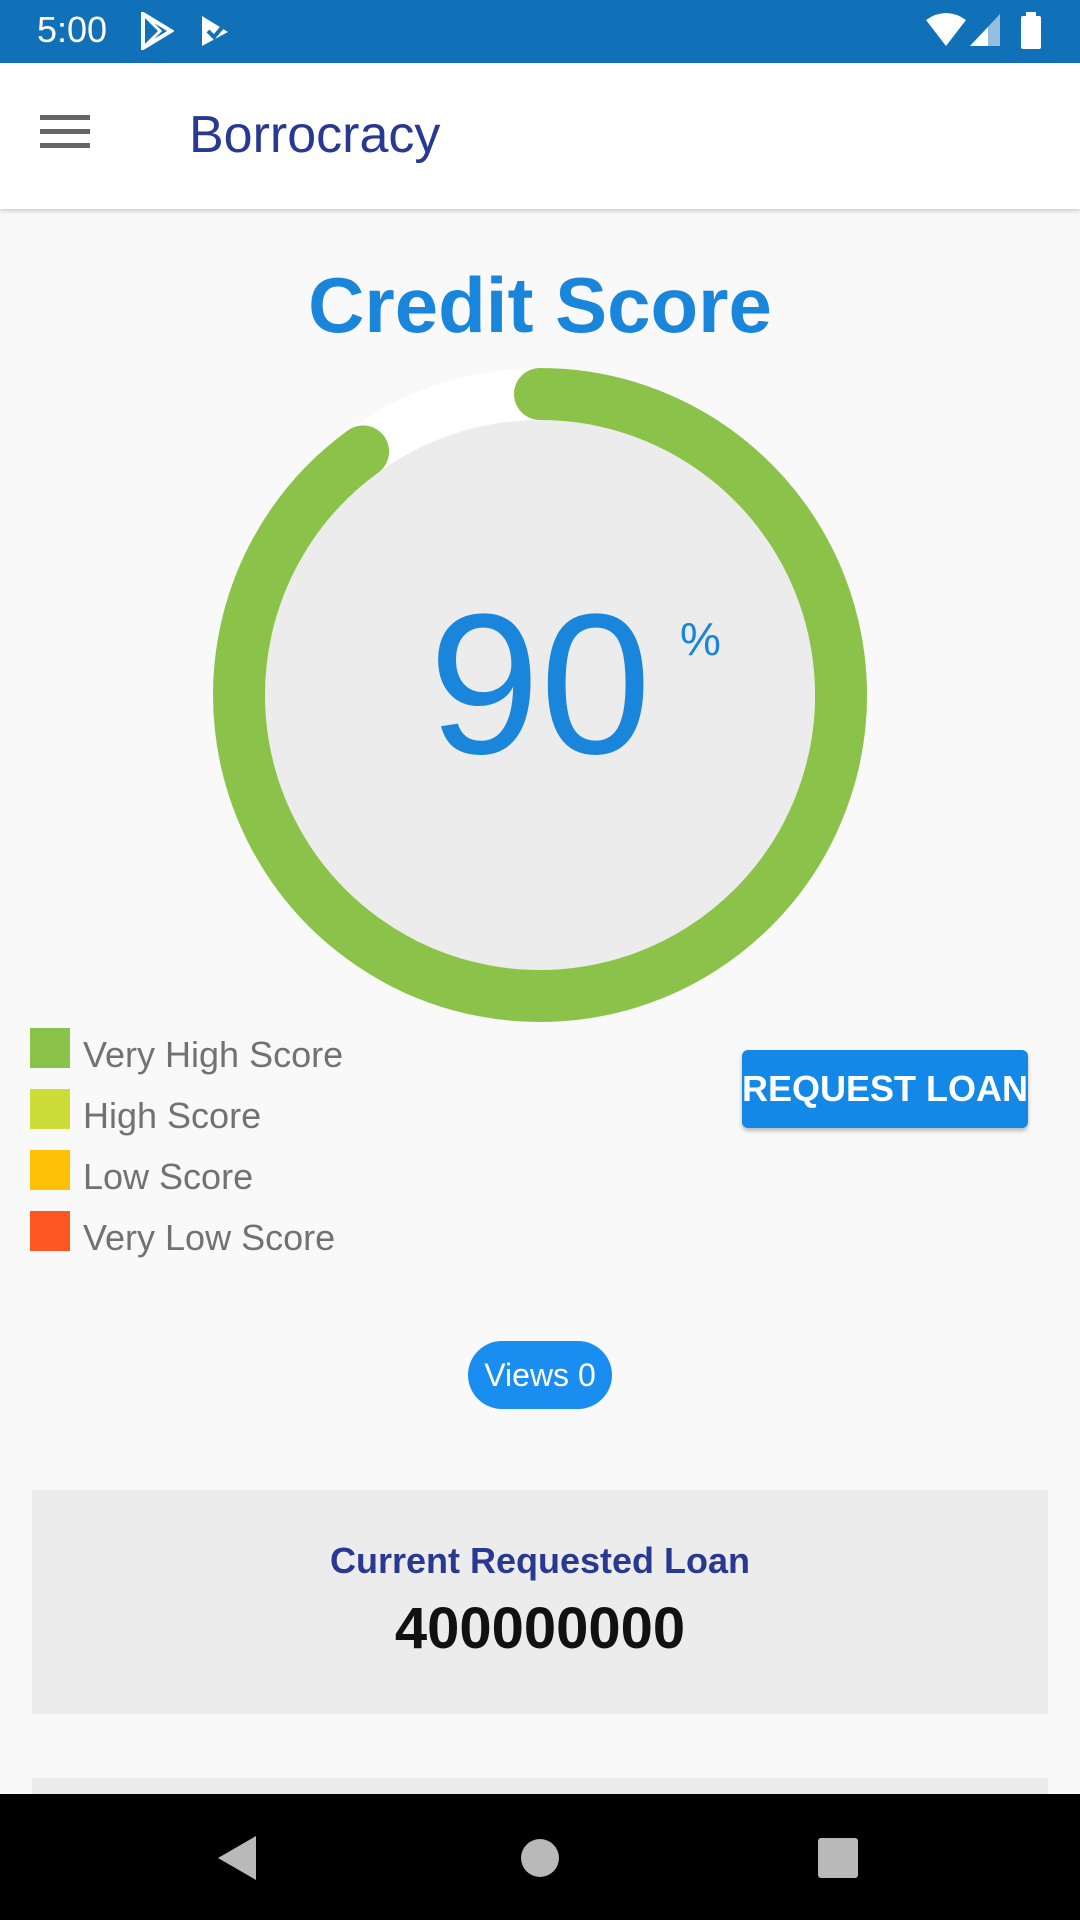 The image size is (1080, 1920). What do you see at coordinates (157, 32) in the screenshot?
I see `play-store-icon` at bounding box center [157, 32].